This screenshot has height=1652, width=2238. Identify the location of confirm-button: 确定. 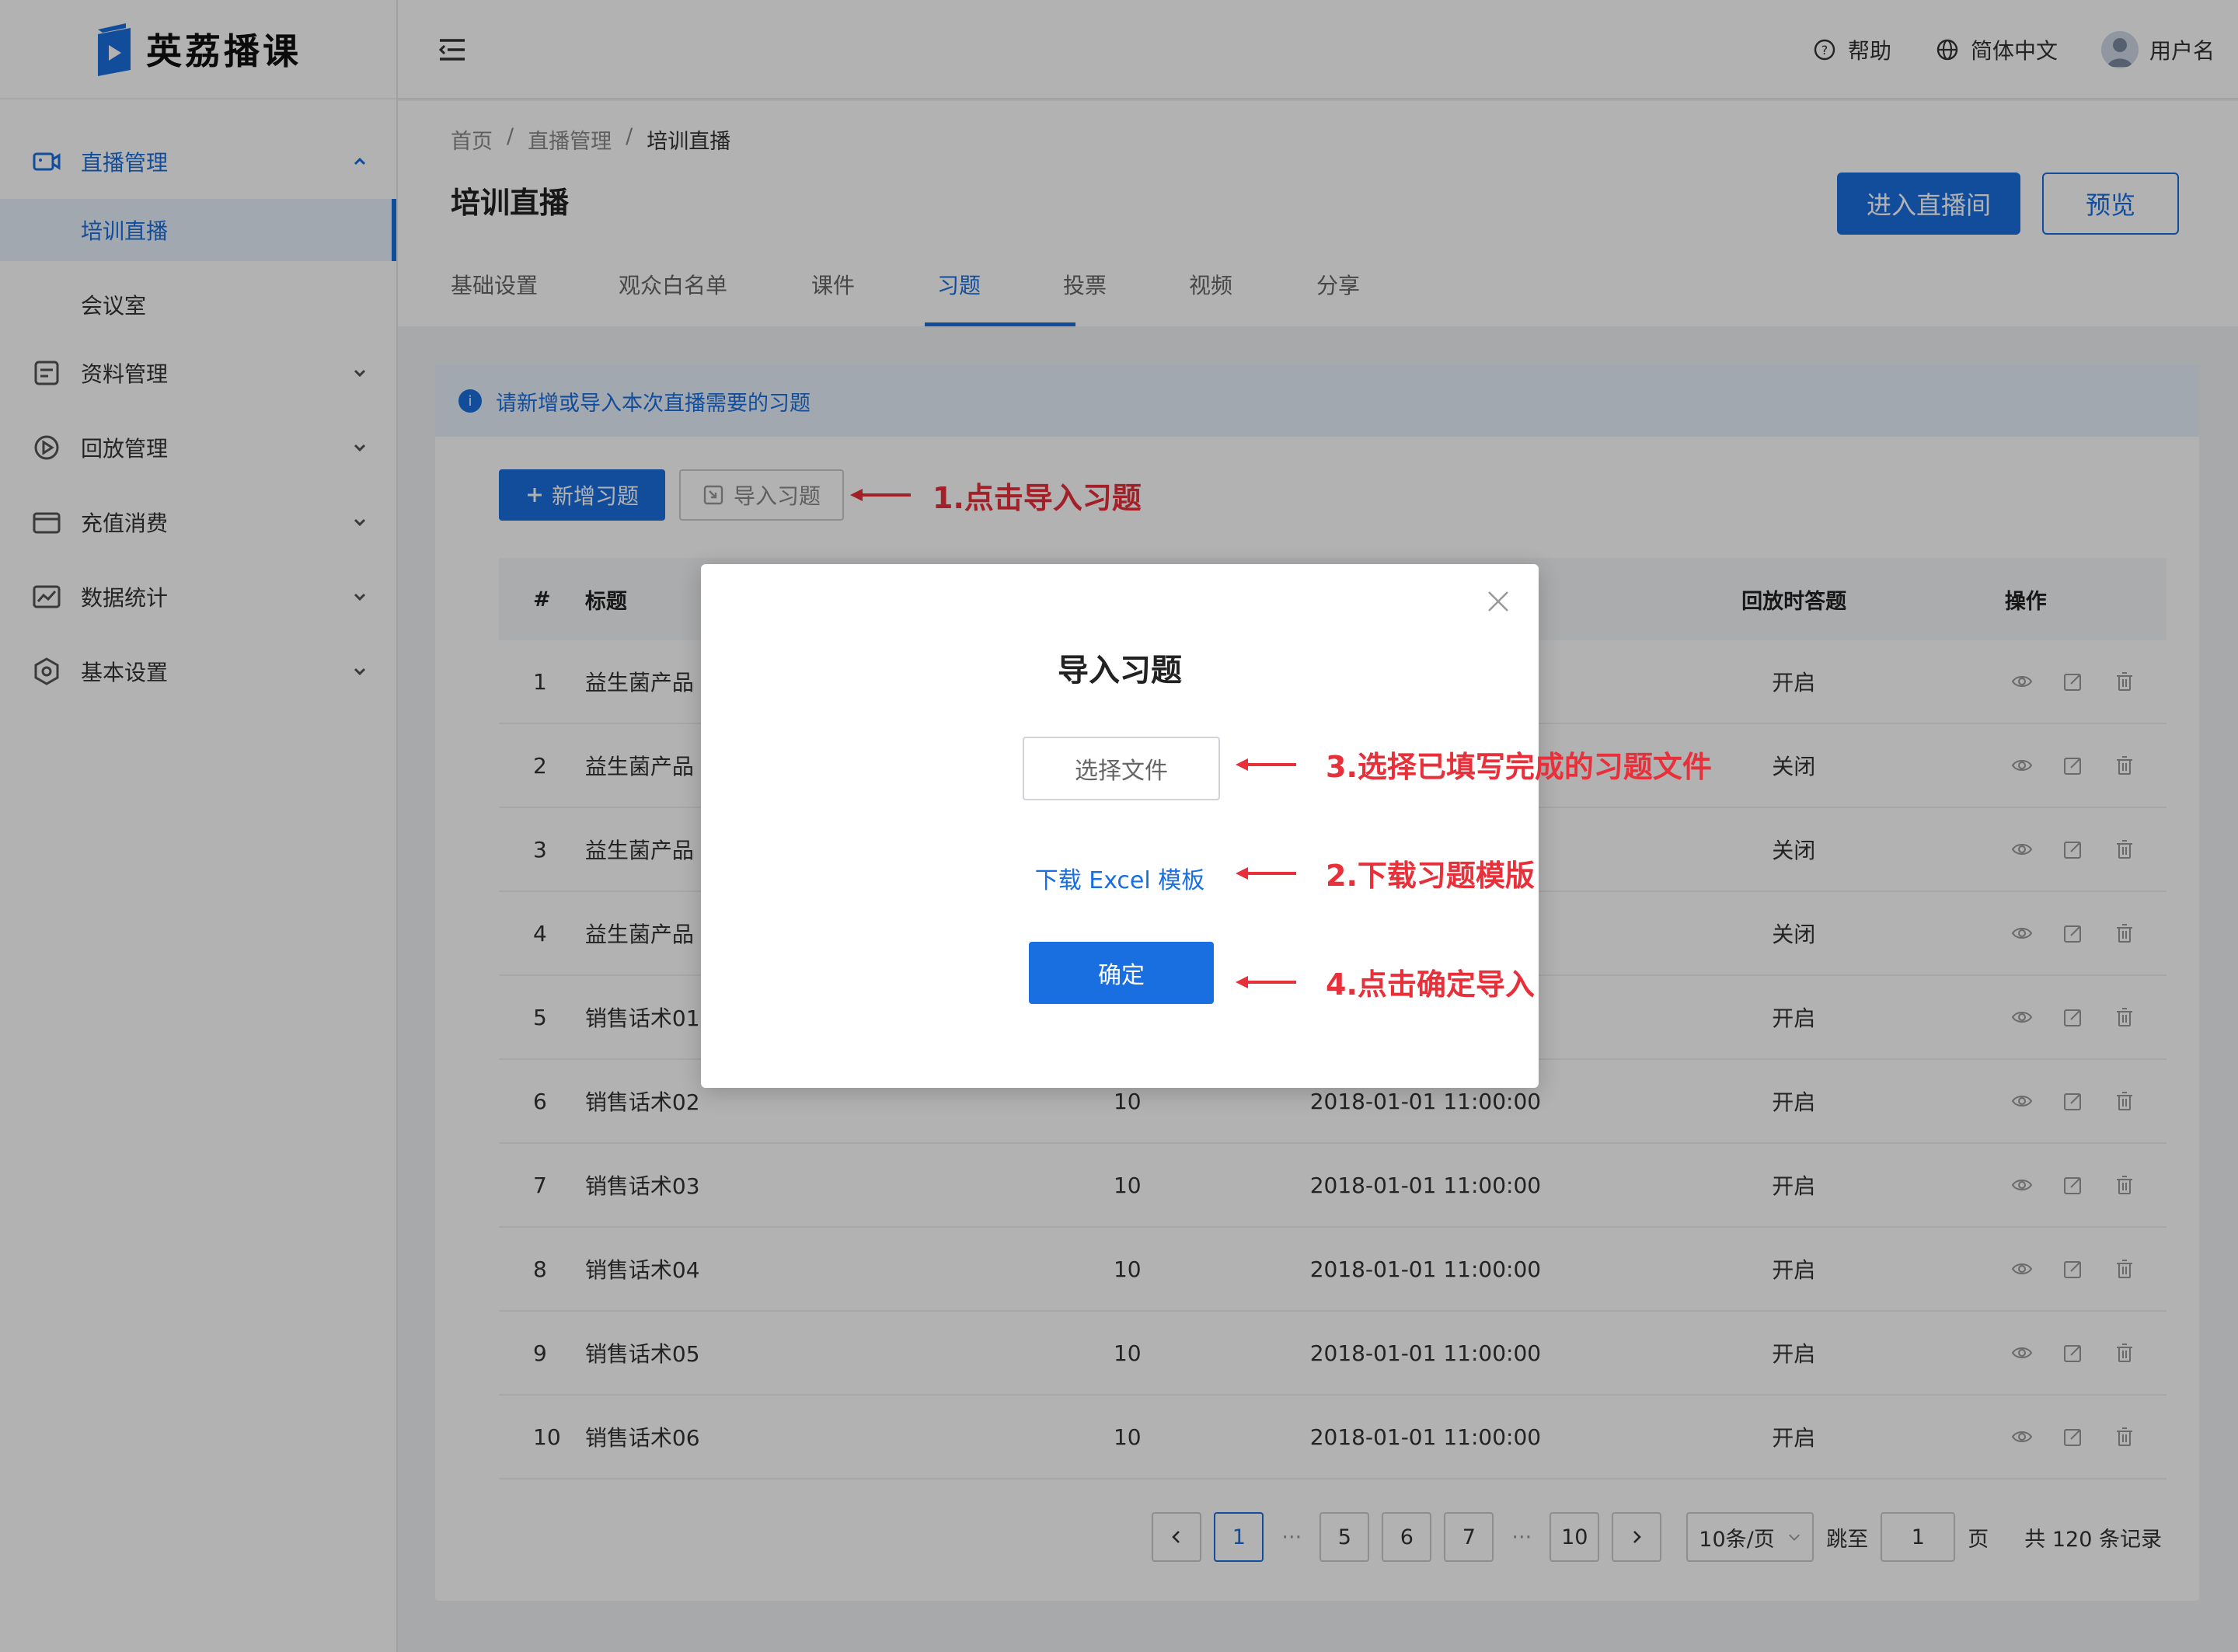
(1121, 973).